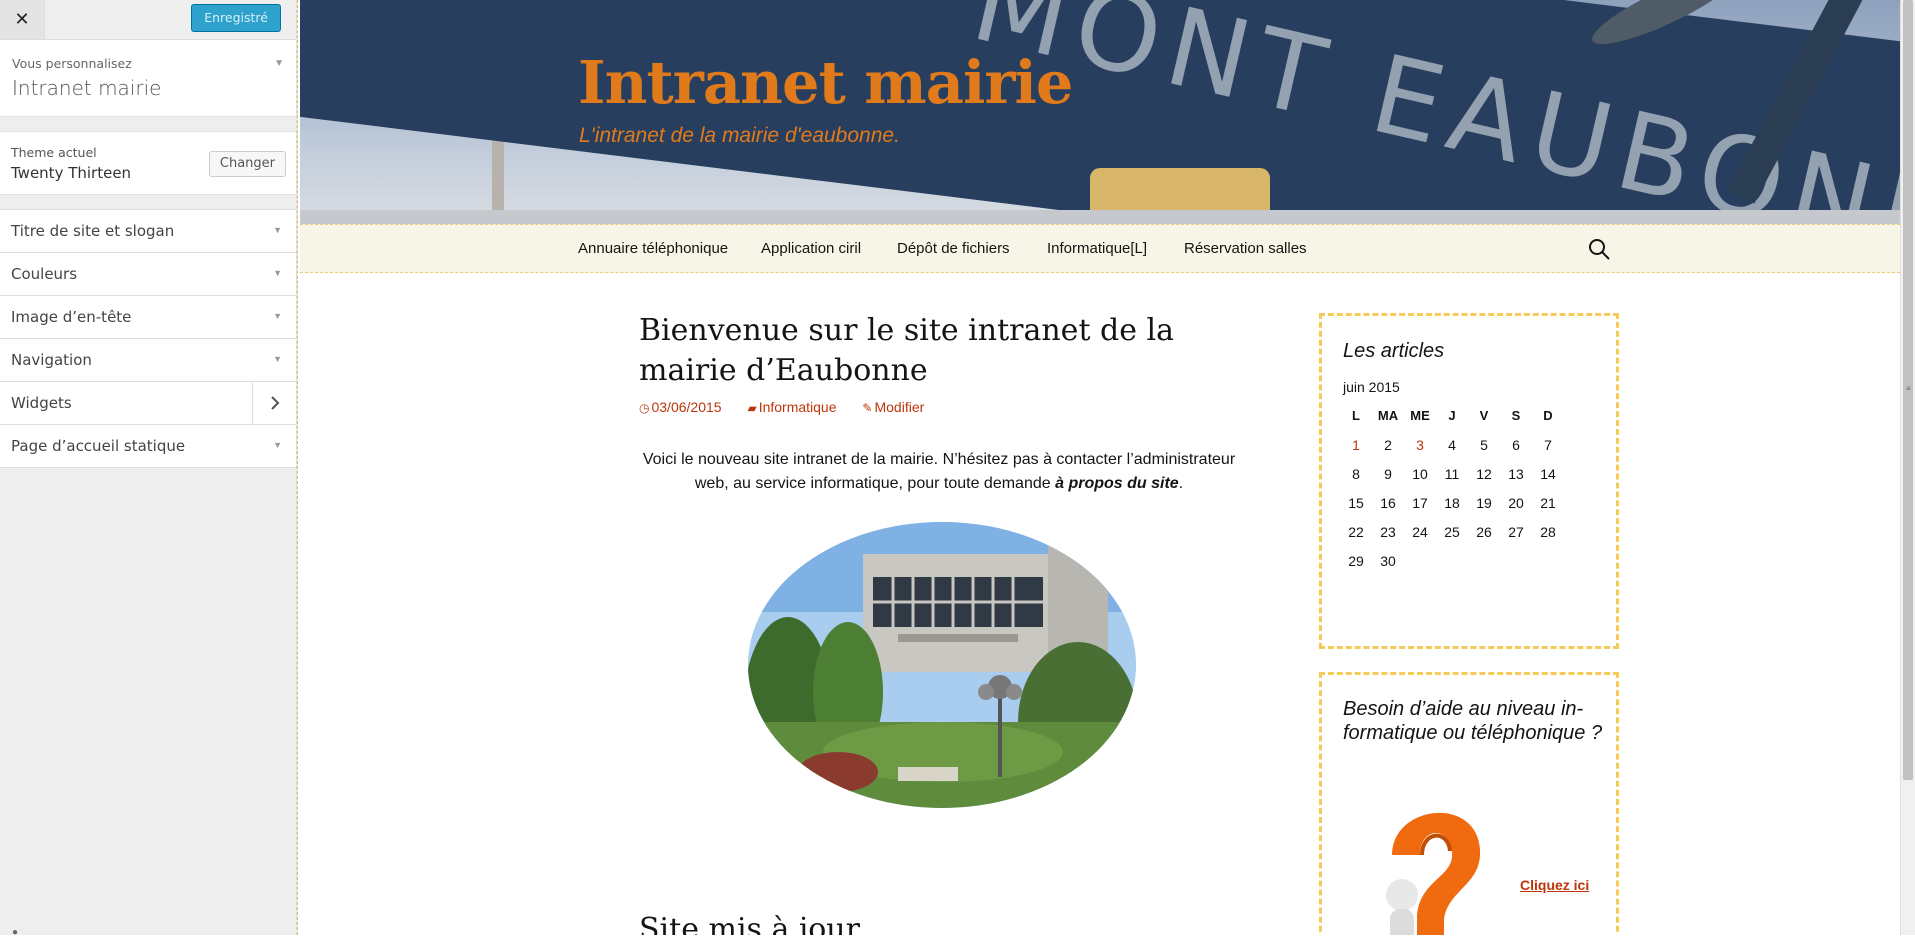 This screenshot has width=1915, height=938. I want to click on calendar-day: 30, so click(1388, 560).